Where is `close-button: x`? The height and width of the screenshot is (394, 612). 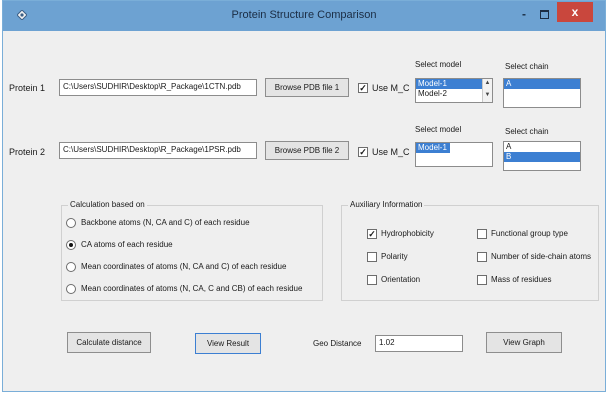
close-button: x is located at coordinates (575, 12).